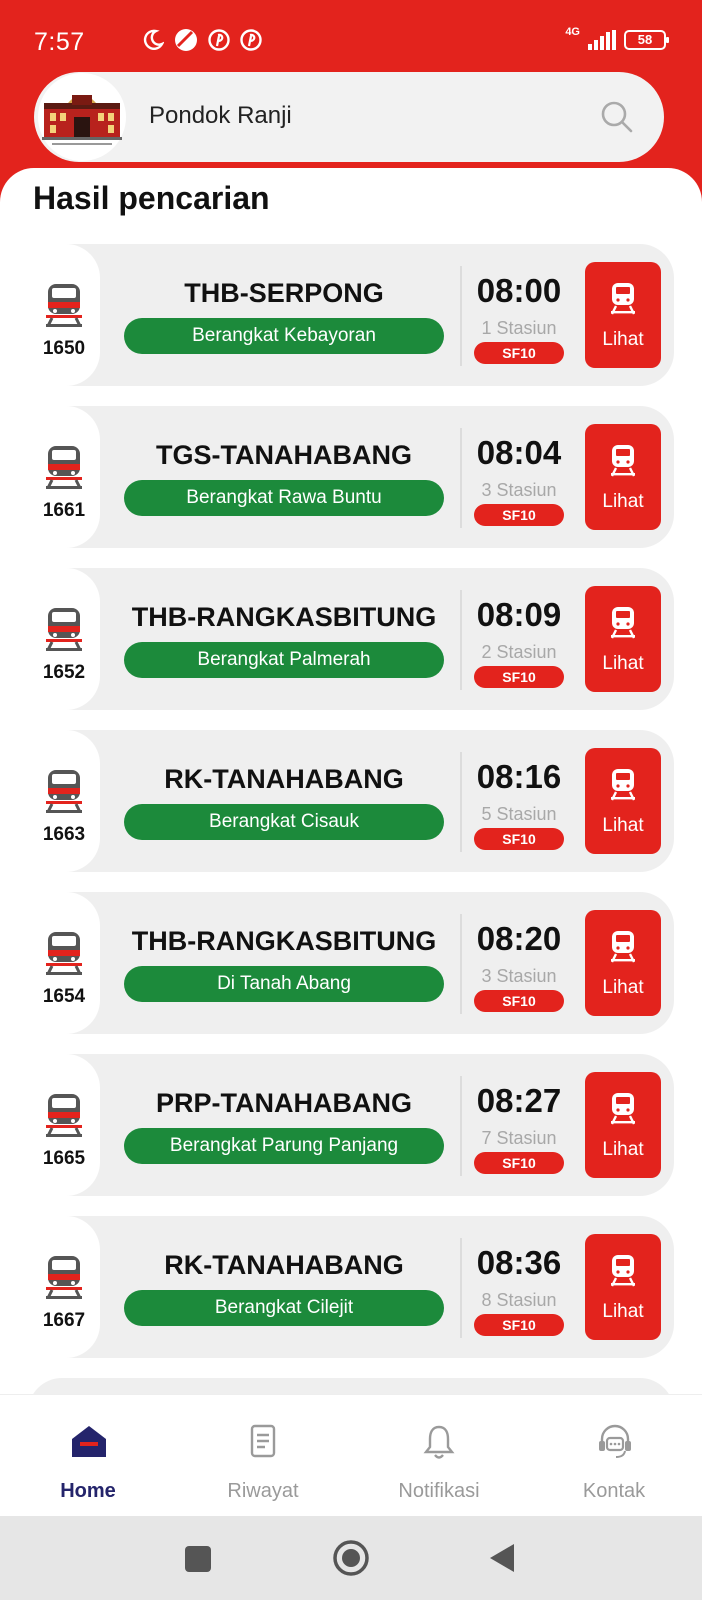 Image resolution: width=702 pixels, height=1600 pixels. What do you see at coordinates (263, 1491) in the screenshot?
I see `nav-riwayat-label: Riwayat` at bounding box center [263, 1491].